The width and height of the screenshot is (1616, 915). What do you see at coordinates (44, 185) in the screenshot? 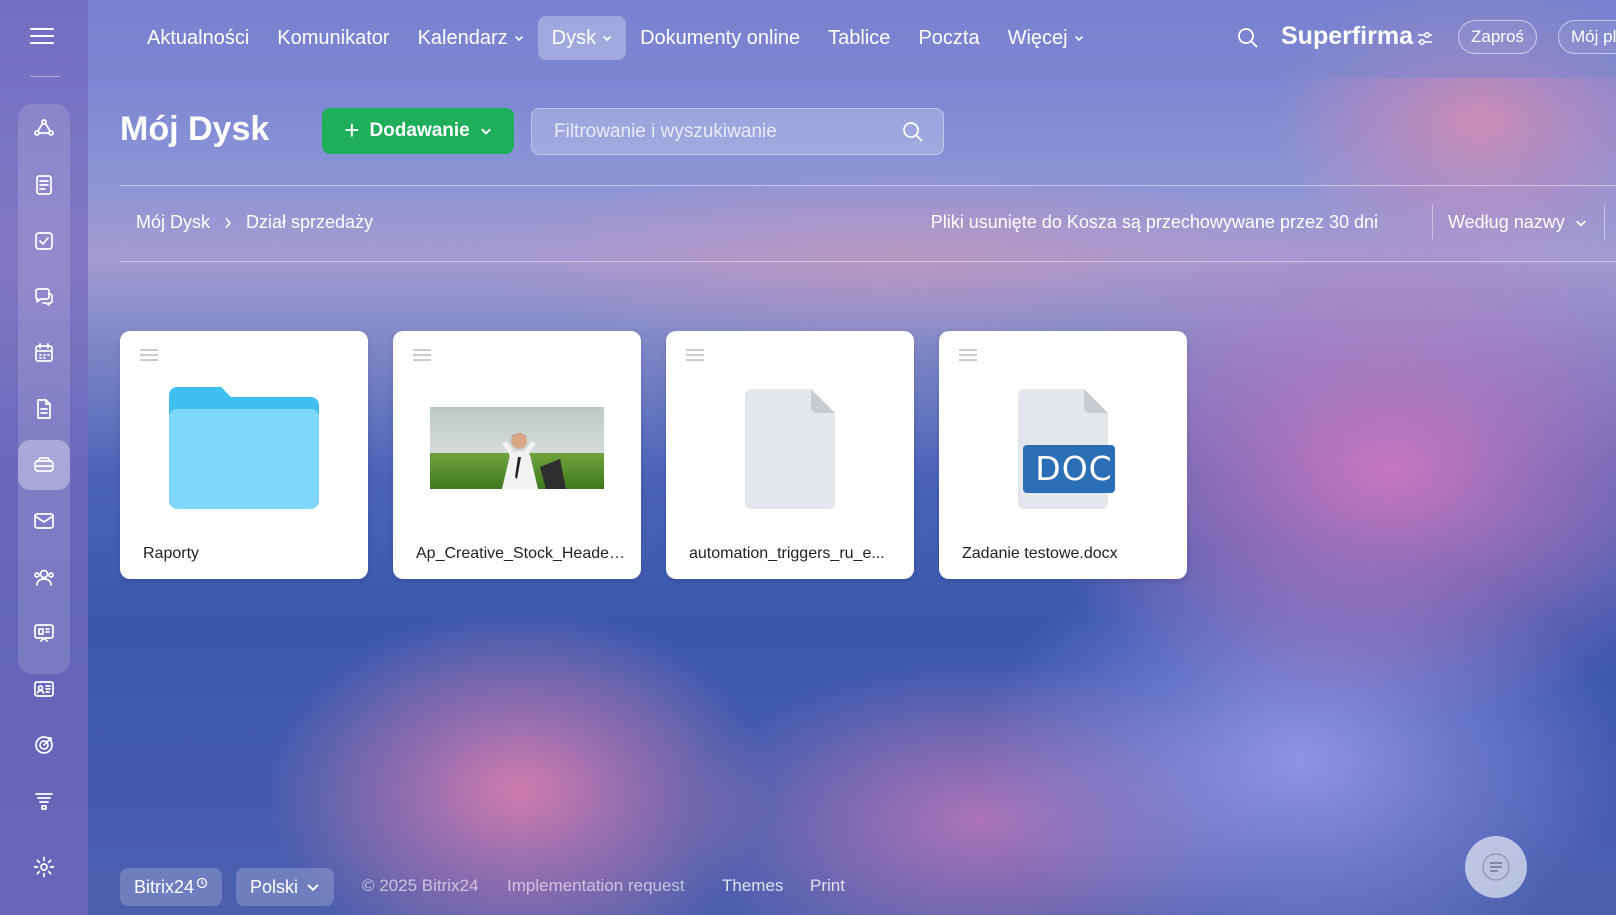
I see `feed-icon` at bounding box center [44, 185].